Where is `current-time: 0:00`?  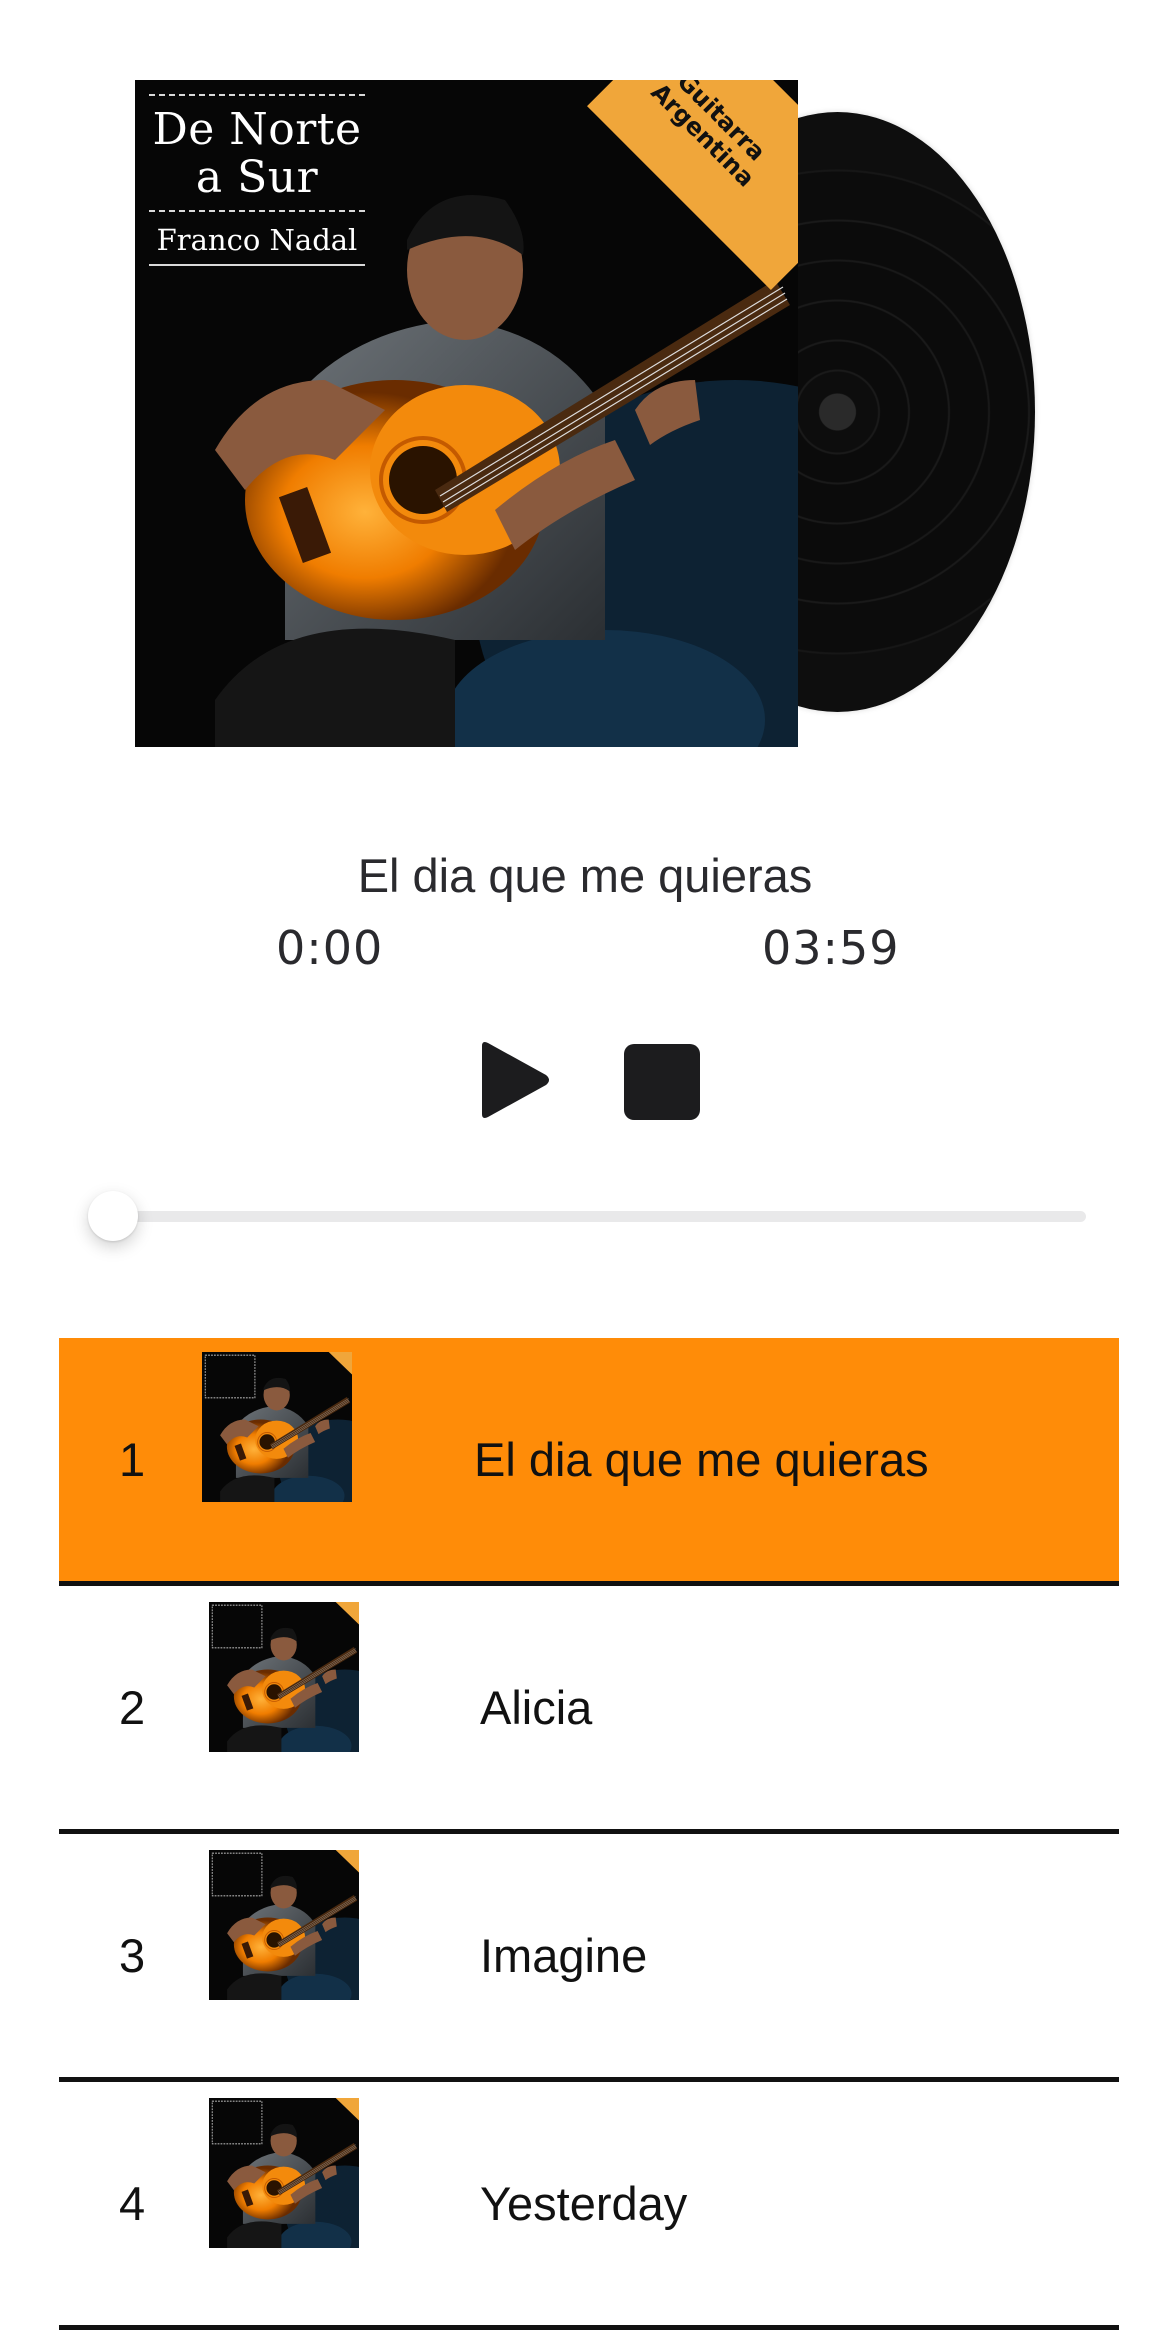
current-time: 0:00 is located at coordinates (330, 948).